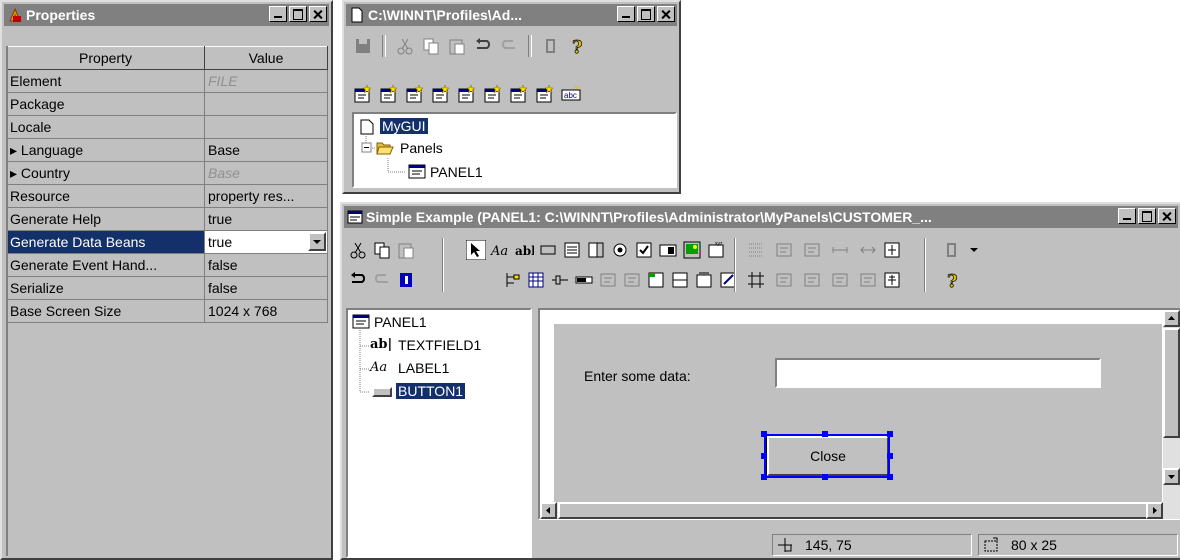 This screenshot has height=560, width=1180. What do you see at coordinates (105, 127) in the screenshot?
I see `property-name: Locale` at bounding box center [105, 127].